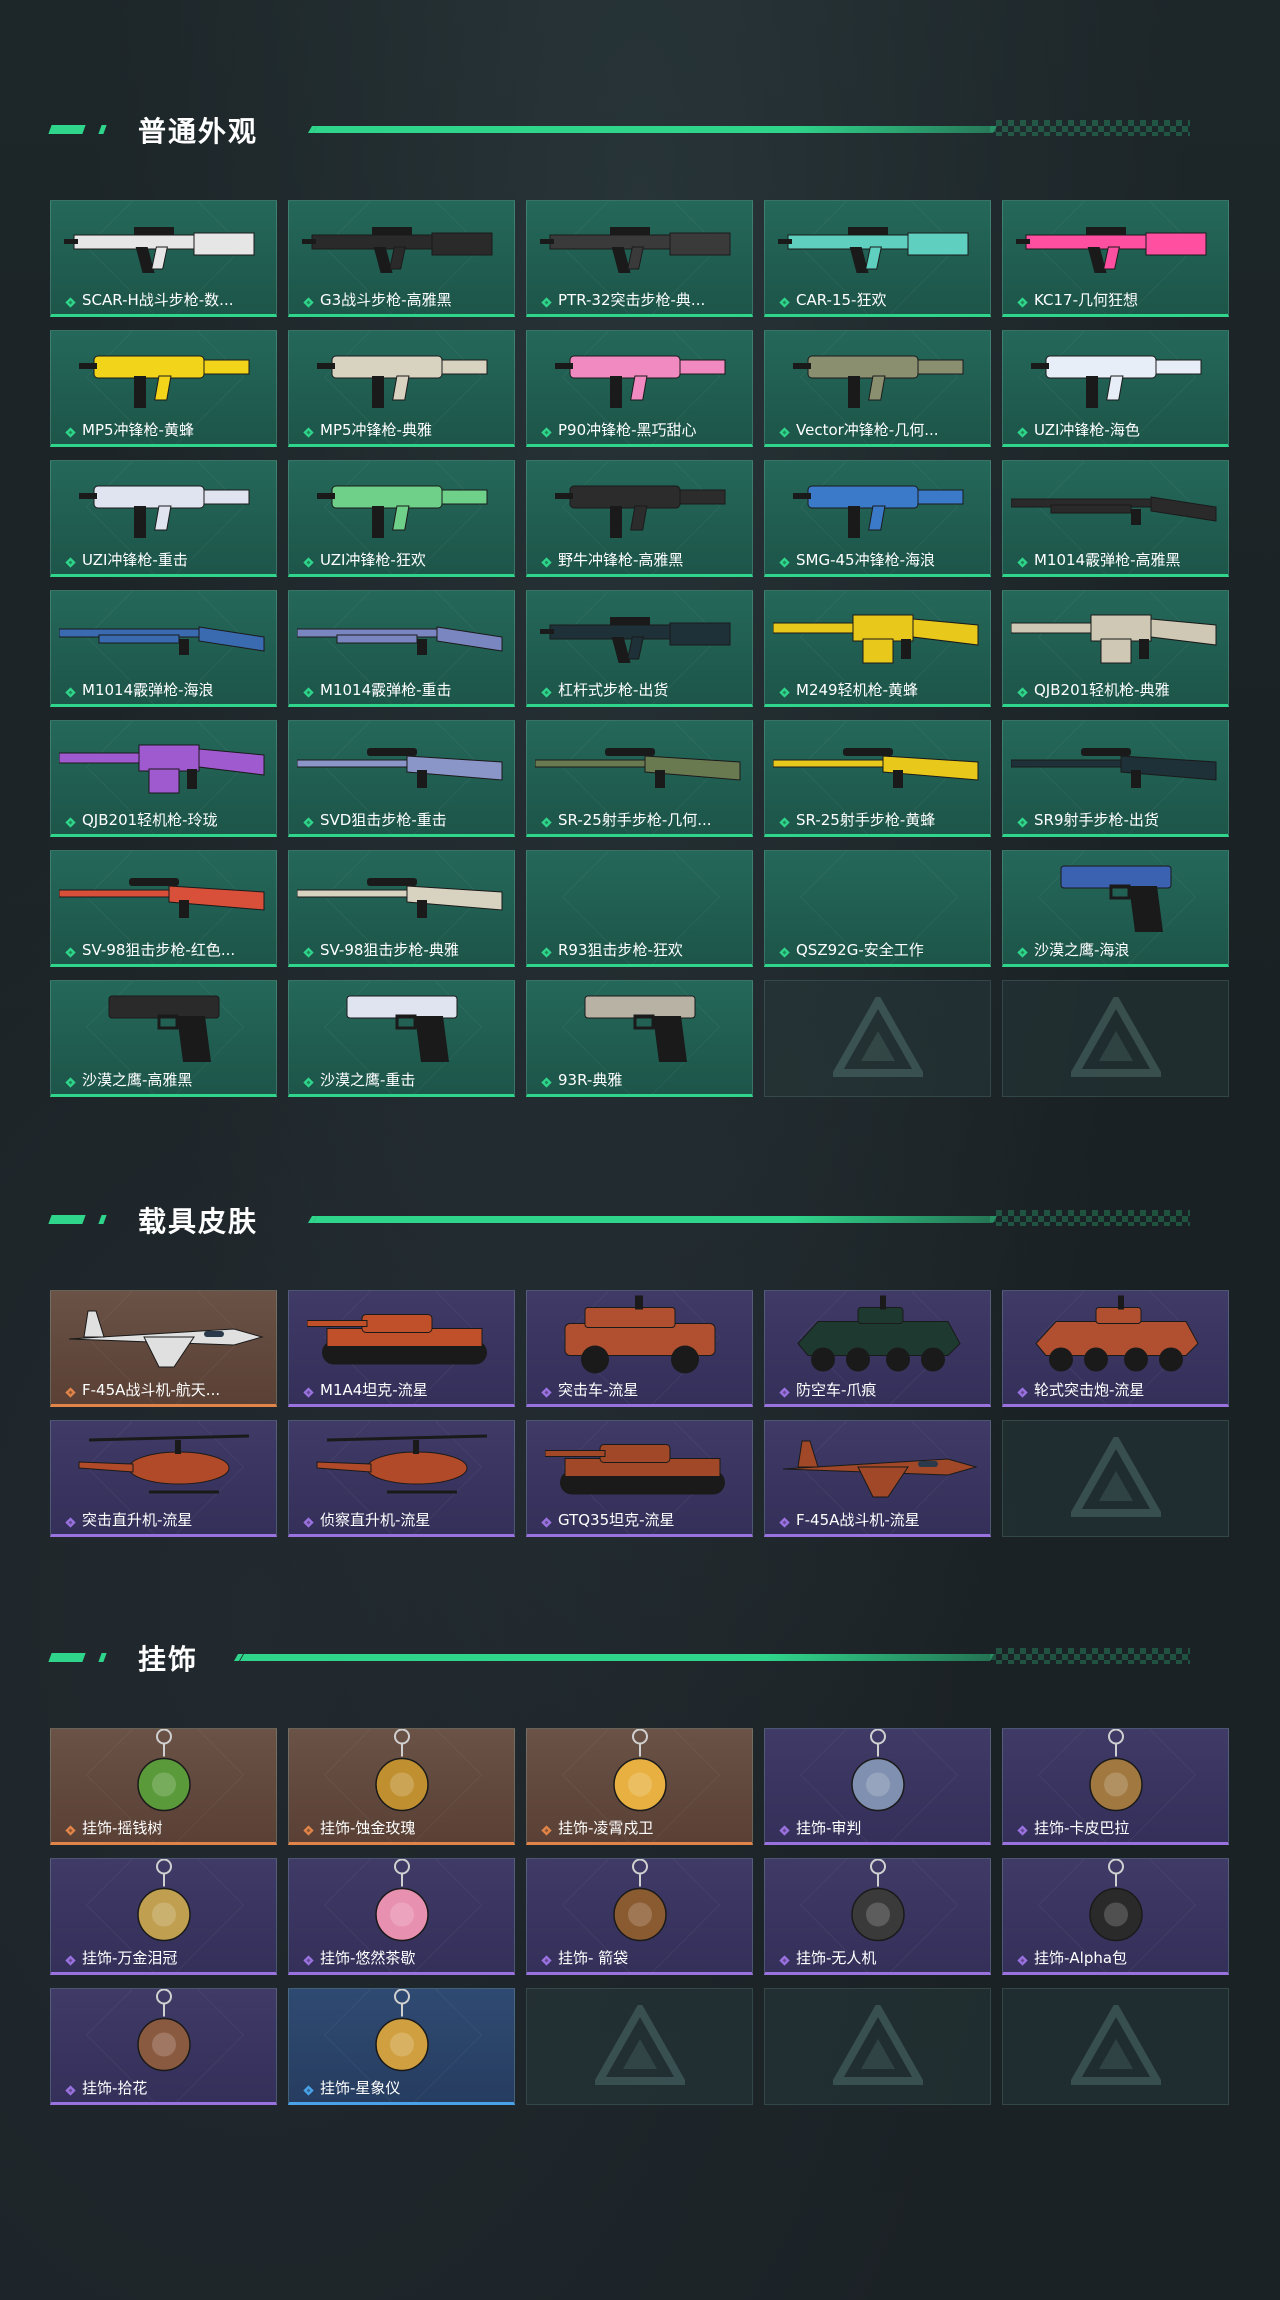  I want to click on item-label: MP5冲锋枪-典雅, so click(405, 429).